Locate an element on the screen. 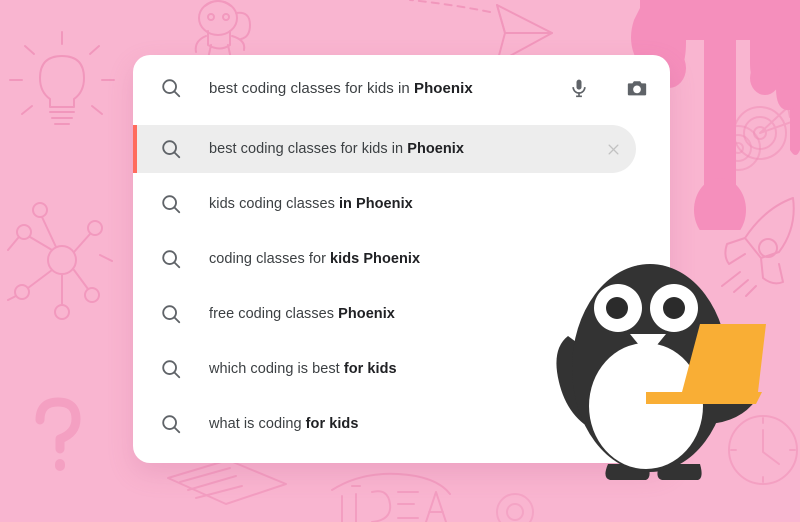 The height and width of the screenshot is (522, 800). search-query-plain: best coding classes for kids in is located at coordinates (312, 88).